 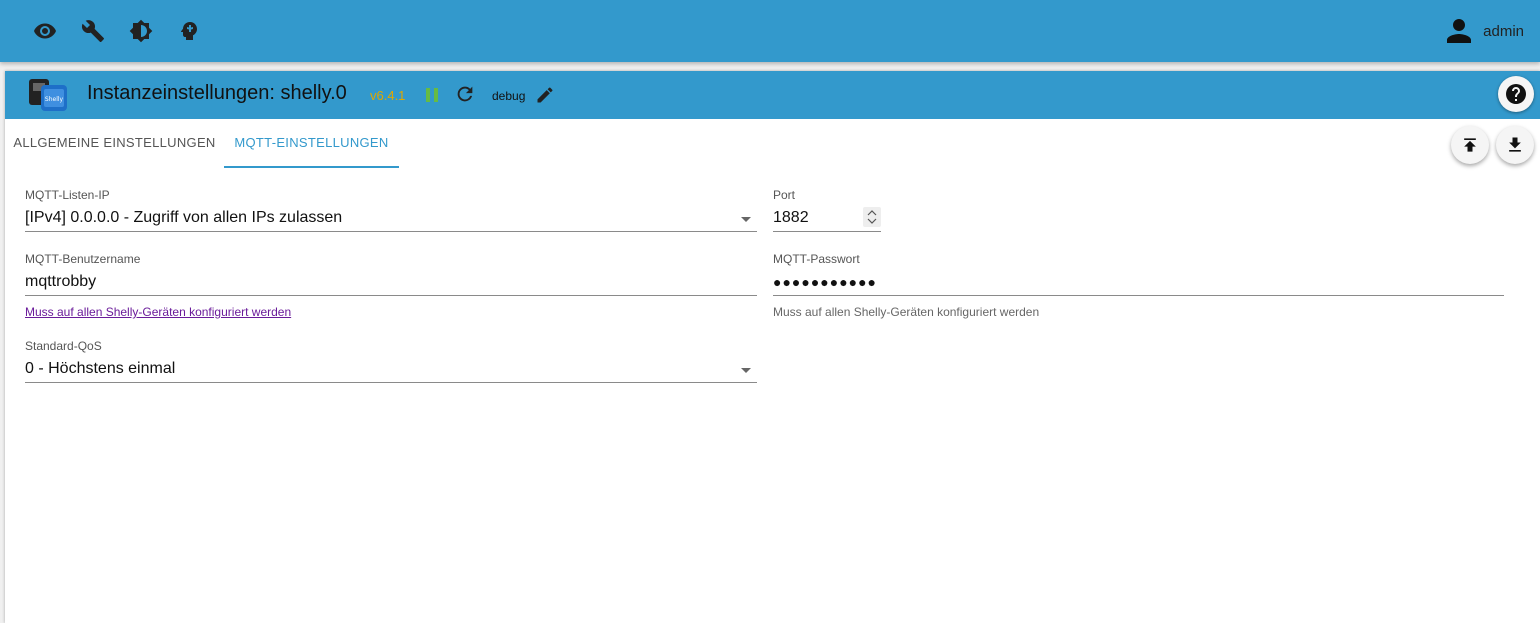 What do you see at coordinates (545, 95) in the screenshot?
I see `pencil-icon` at bounding box center [545, 95].